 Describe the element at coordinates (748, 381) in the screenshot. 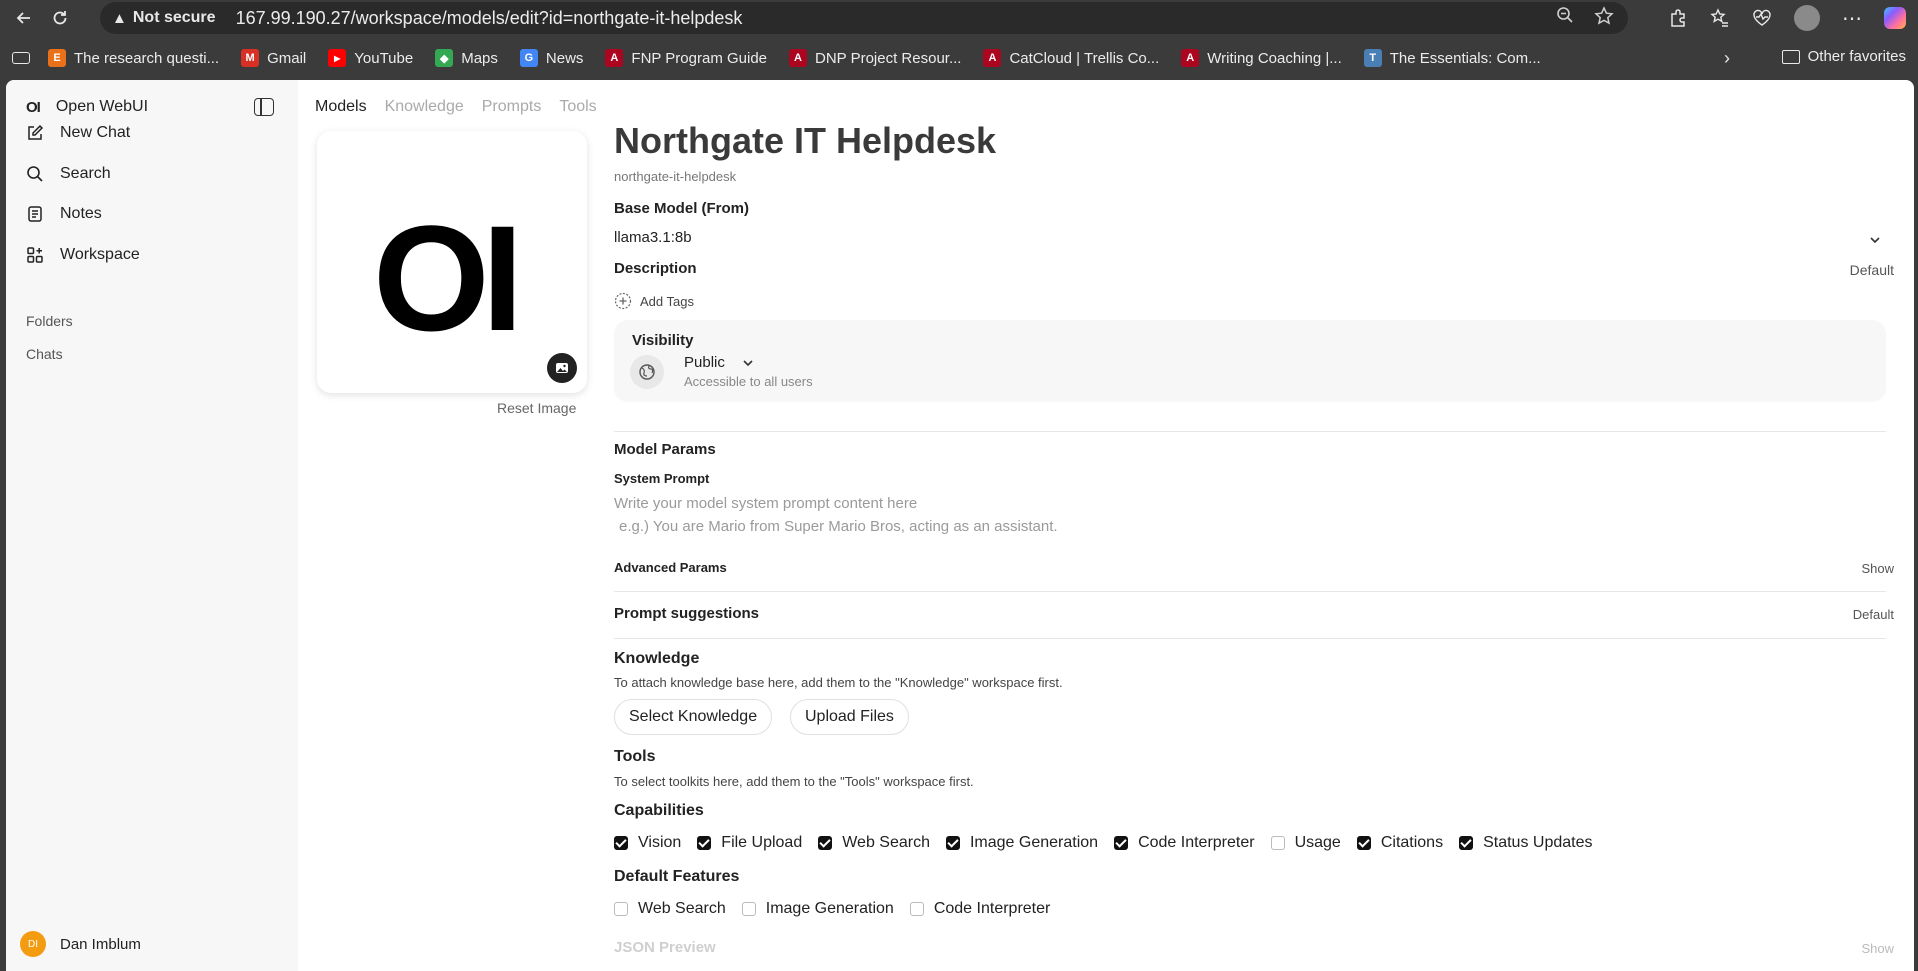

I see `visibility-sub: Accessible to all users` at that location.